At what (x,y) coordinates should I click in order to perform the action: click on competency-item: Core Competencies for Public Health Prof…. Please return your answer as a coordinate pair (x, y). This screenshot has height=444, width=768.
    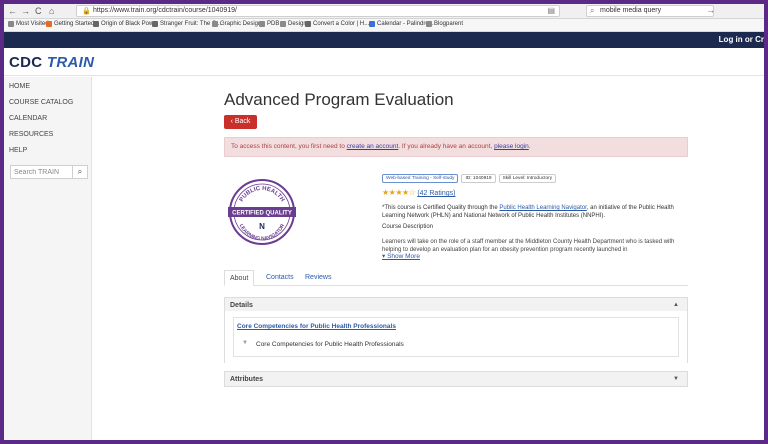
    Looking at the image, I should click on (330, 344).